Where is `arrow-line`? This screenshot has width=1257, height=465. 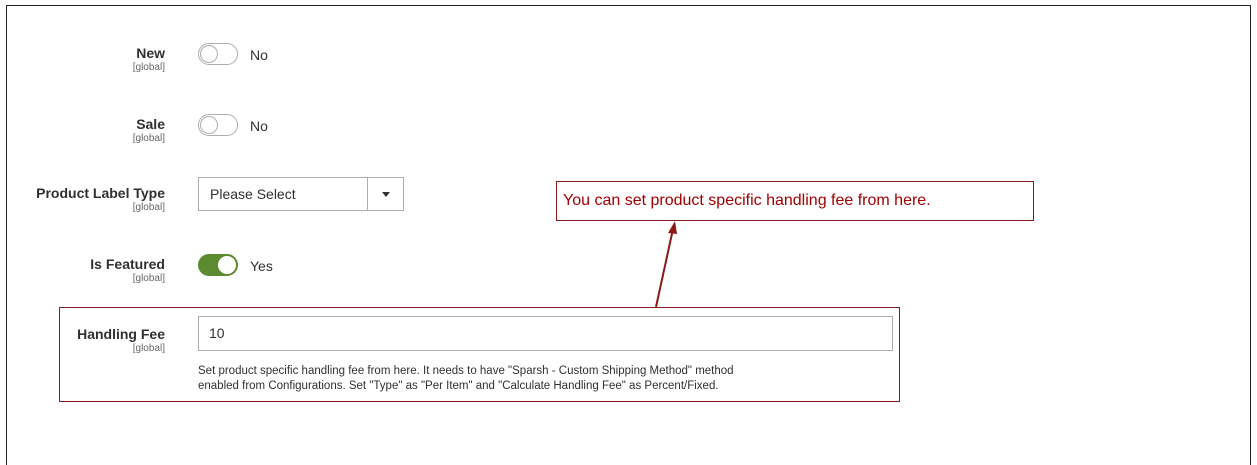
arrow-line is located at coordinates (664, 268).